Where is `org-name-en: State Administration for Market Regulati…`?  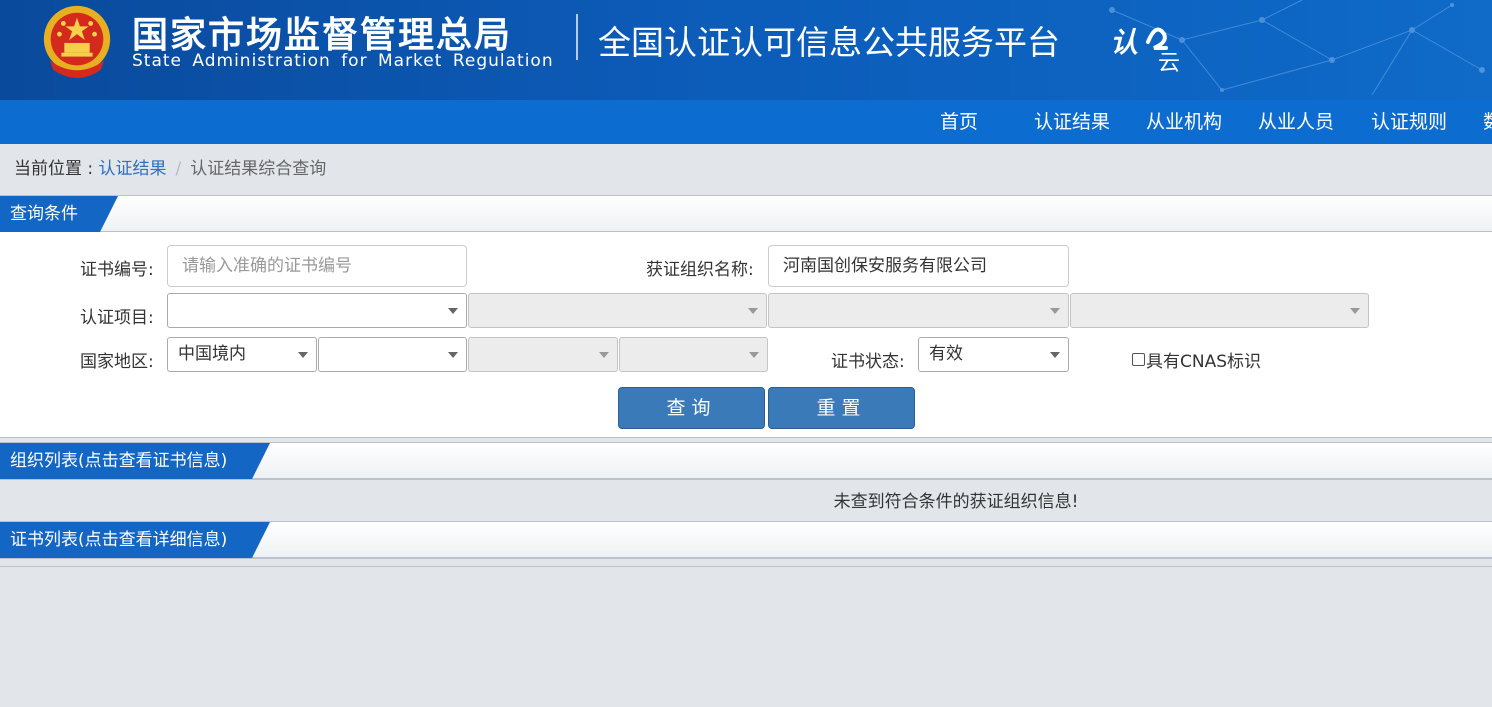
org-name-en: State Administration for Market Regulati… is located at coordinates (343, 61).